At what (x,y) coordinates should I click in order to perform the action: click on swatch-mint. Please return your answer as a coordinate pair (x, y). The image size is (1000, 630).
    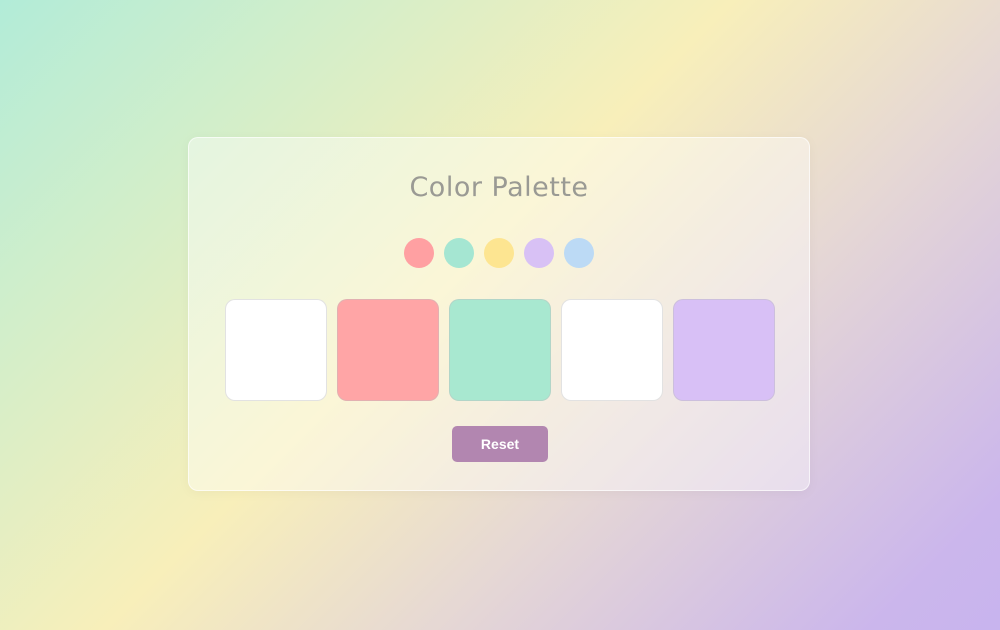
    Looking at the image, I should click on (459, 253).